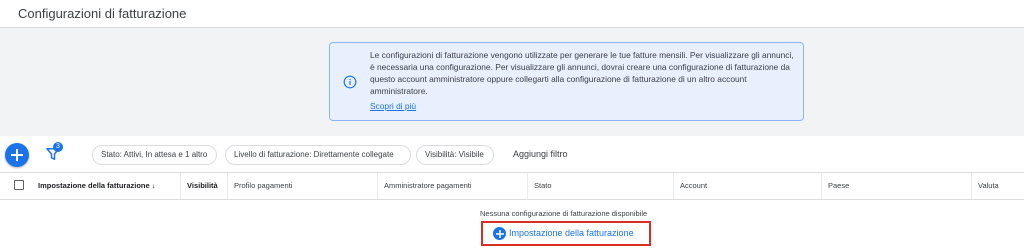 The width and height of the screenshot is (1024, 250). What do you see at coordinates (499, 233) in the screenshot?
I see `add-circle-icon` at bounding box center [499, 233].